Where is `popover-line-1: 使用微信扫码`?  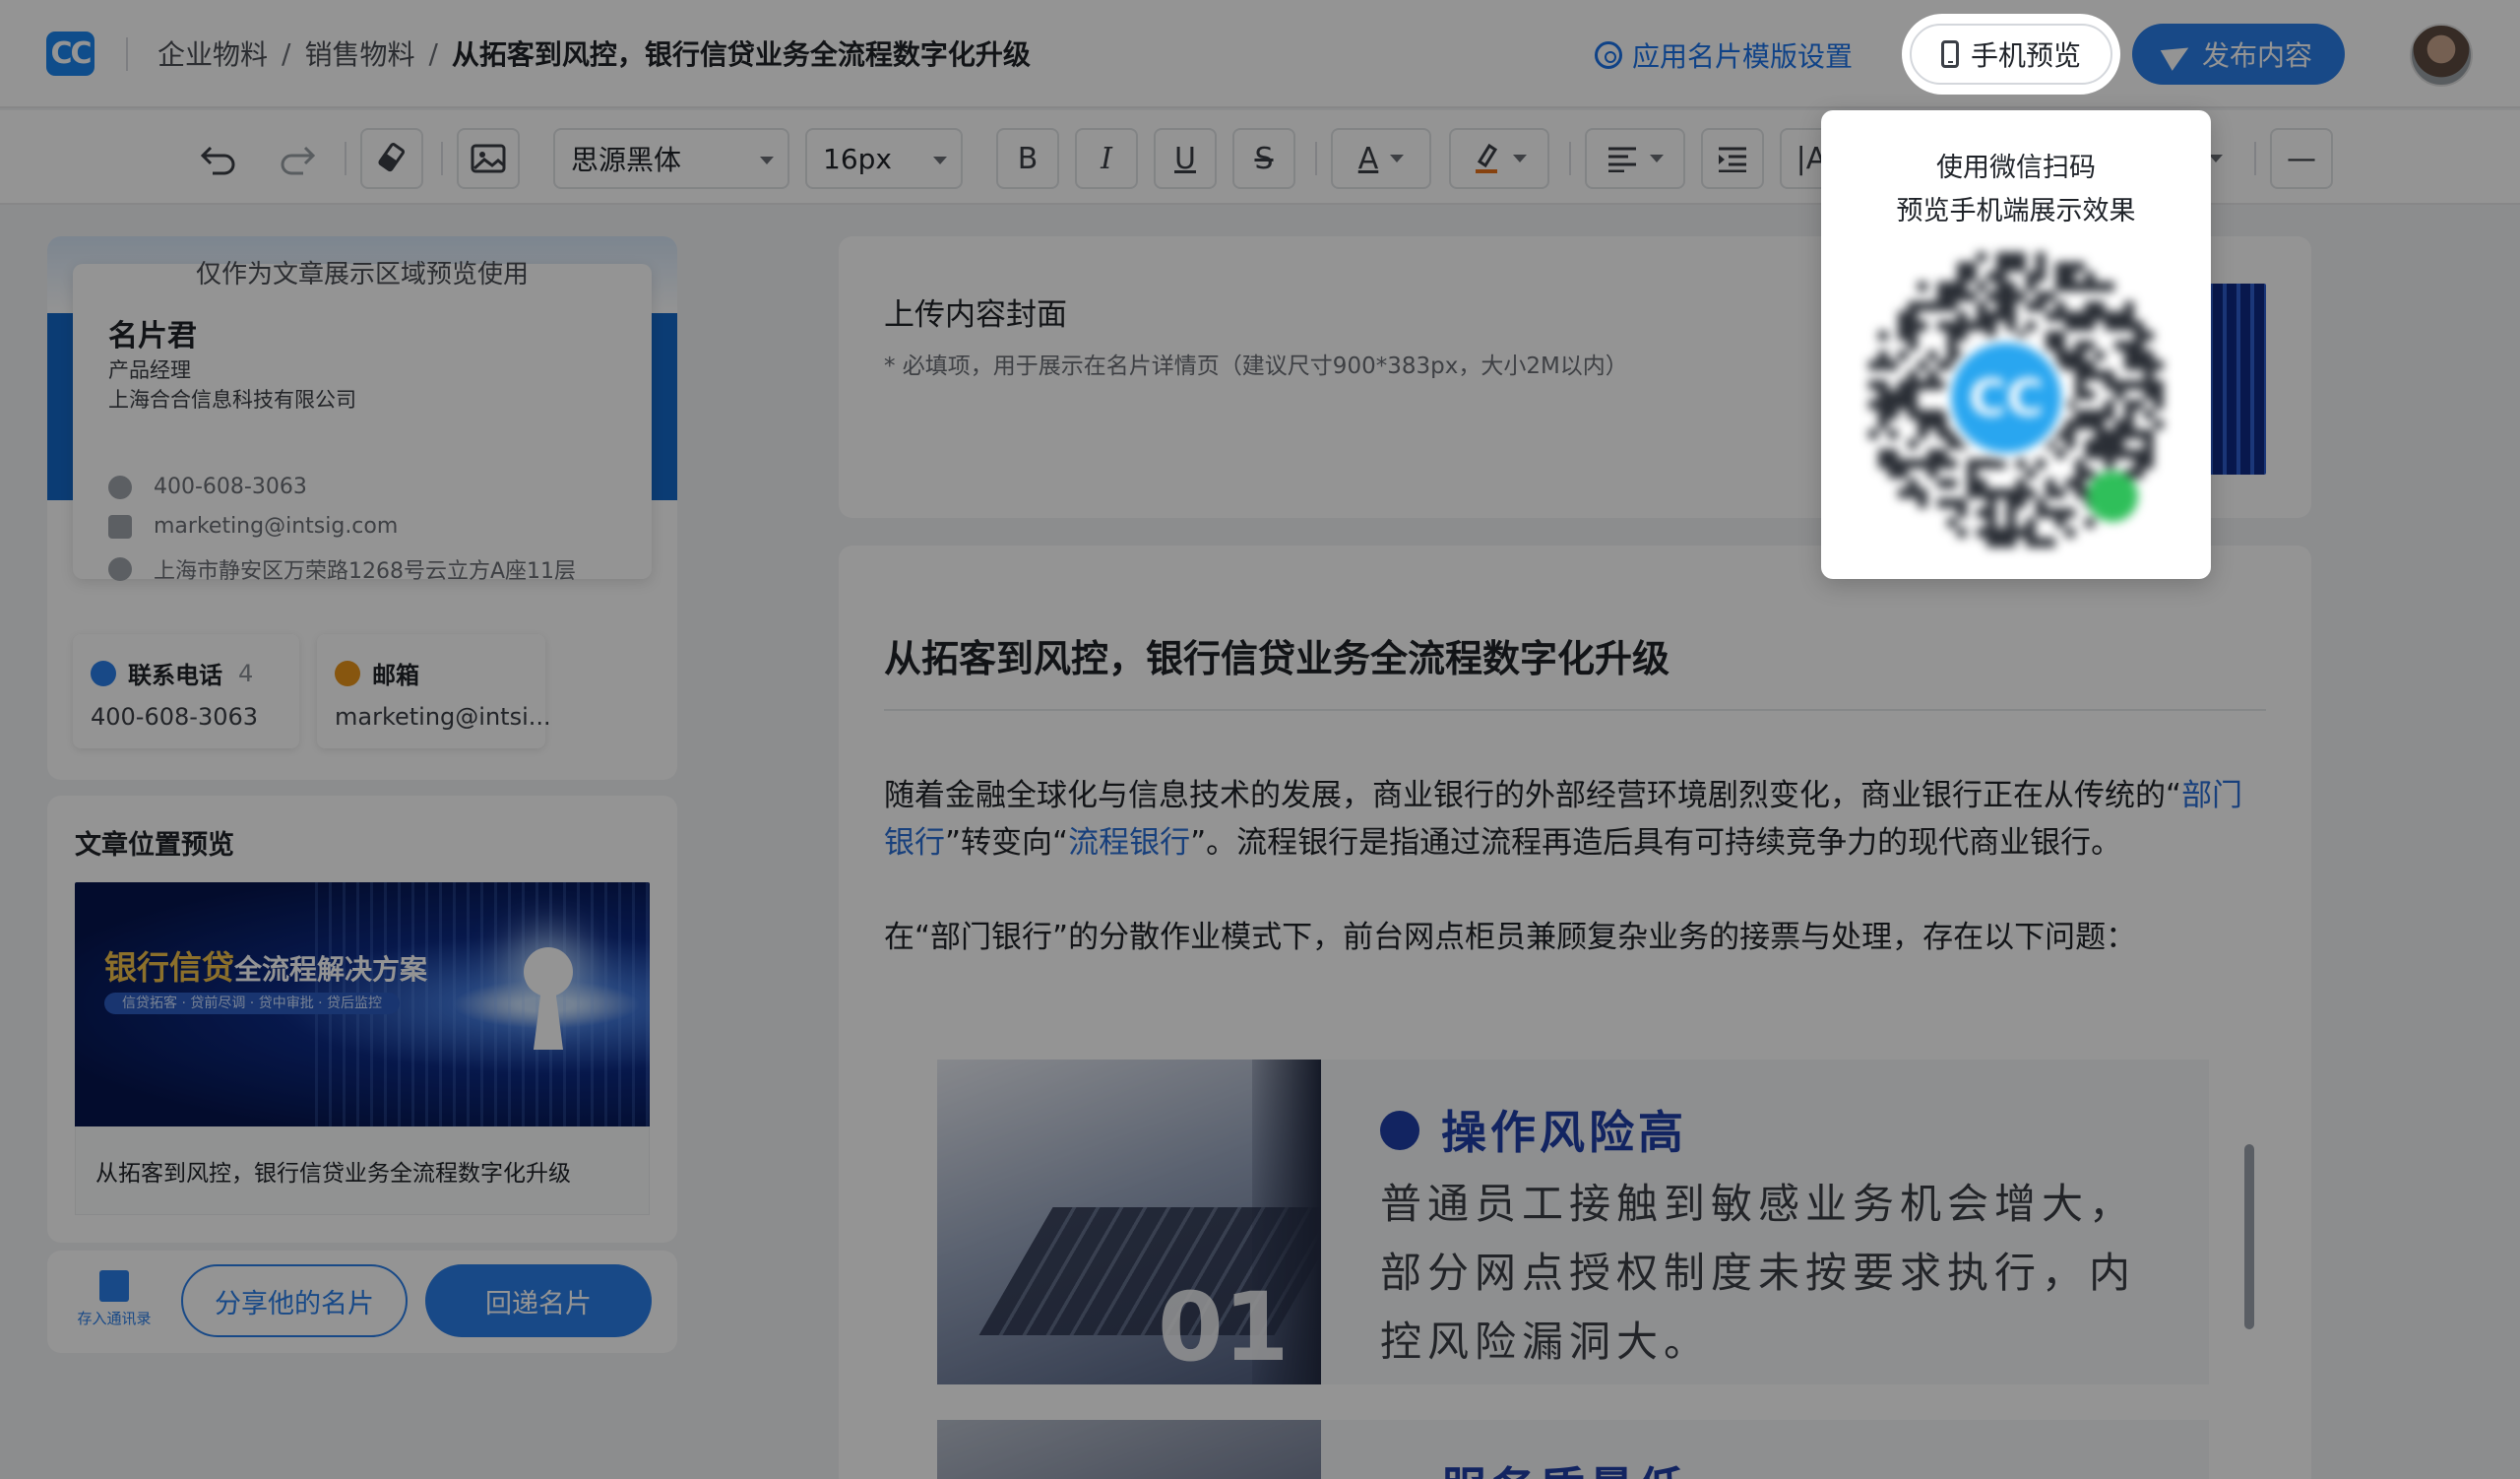
popover-line-1: 使用微信扫码 is located at coordinates (2016, 168).